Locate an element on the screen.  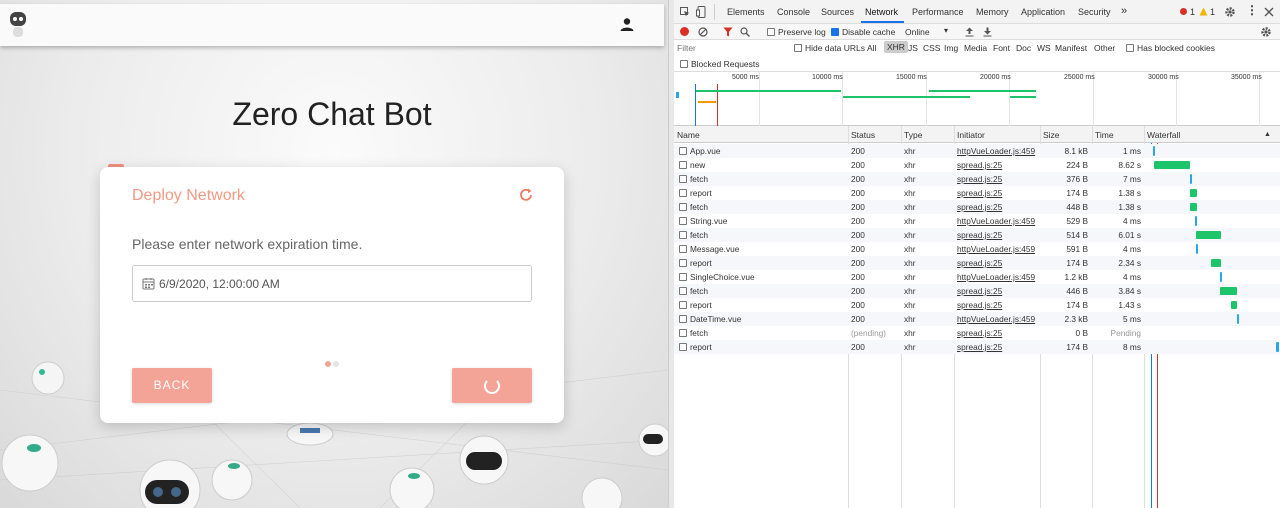
tab-security: Security is located at coordinates (1094, 12).